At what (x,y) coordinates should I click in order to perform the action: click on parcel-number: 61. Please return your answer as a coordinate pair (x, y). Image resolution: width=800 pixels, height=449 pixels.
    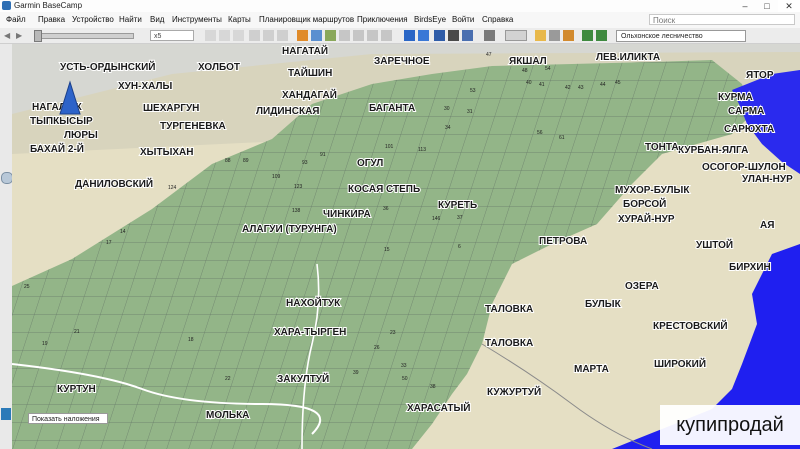
    Looking at the image, I should click on (562, 138).